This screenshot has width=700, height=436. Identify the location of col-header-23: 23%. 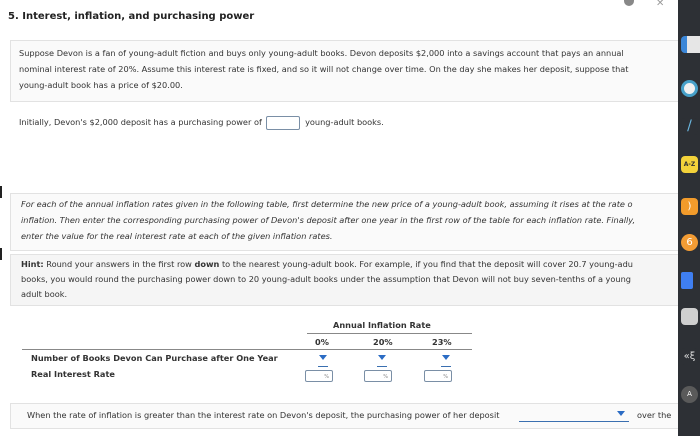
(442, 342).